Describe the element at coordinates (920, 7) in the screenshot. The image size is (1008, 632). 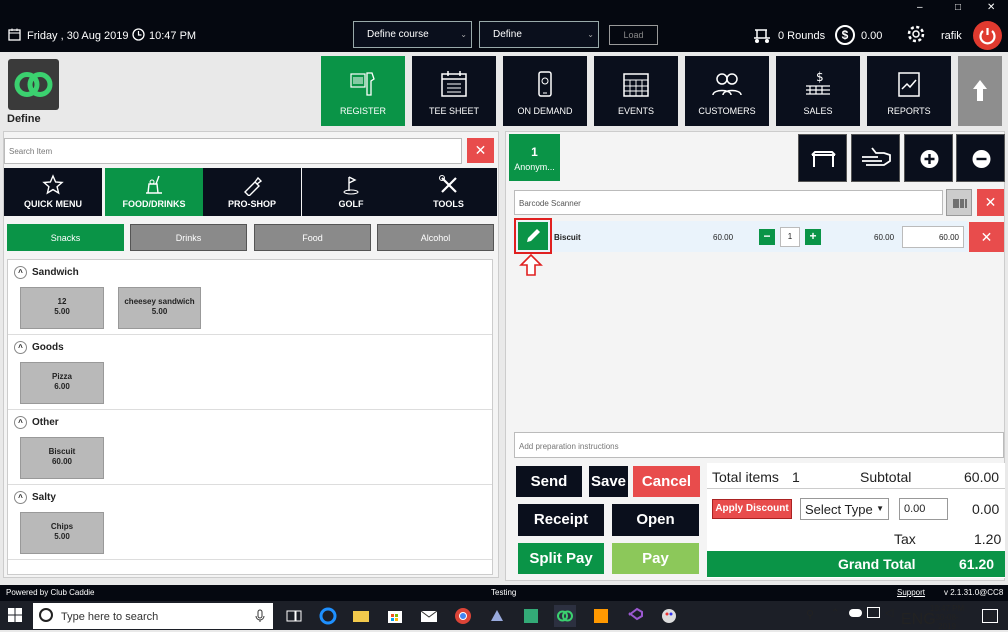
I see `minimize-window-button: –` at that location.